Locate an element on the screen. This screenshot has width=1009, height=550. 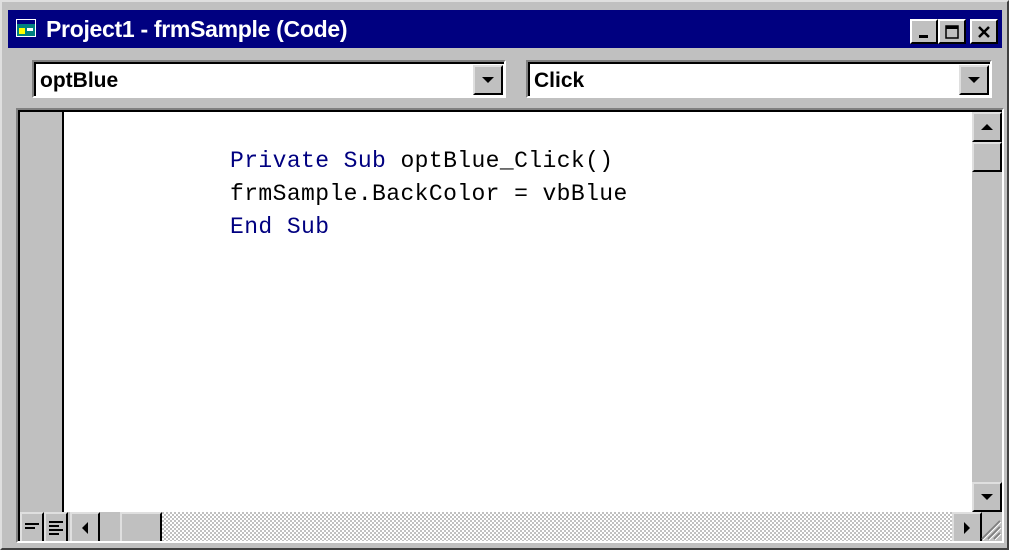
procedure-view-icon is located at coordinates (32, 525).